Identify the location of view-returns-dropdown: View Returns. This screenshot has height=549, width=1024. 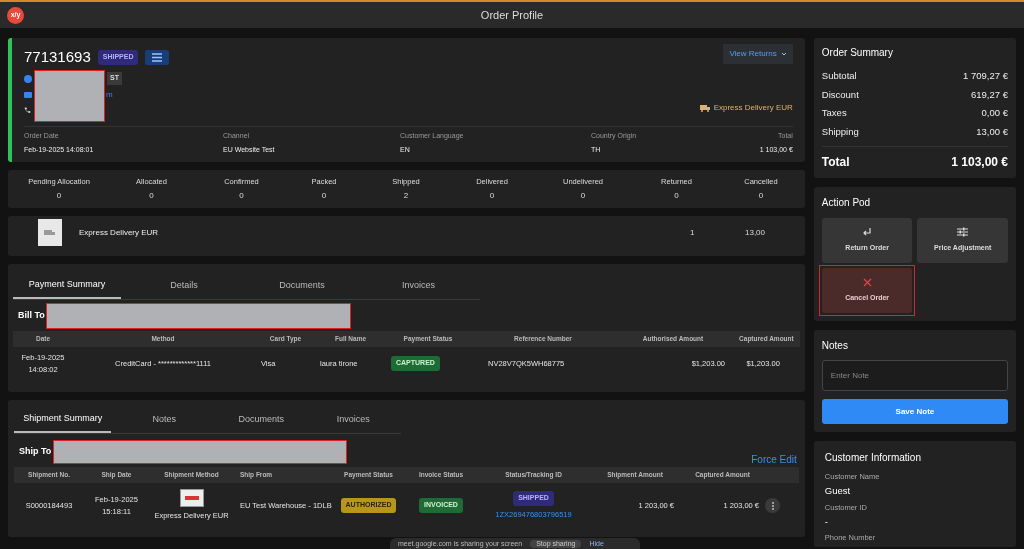
(758, 54).